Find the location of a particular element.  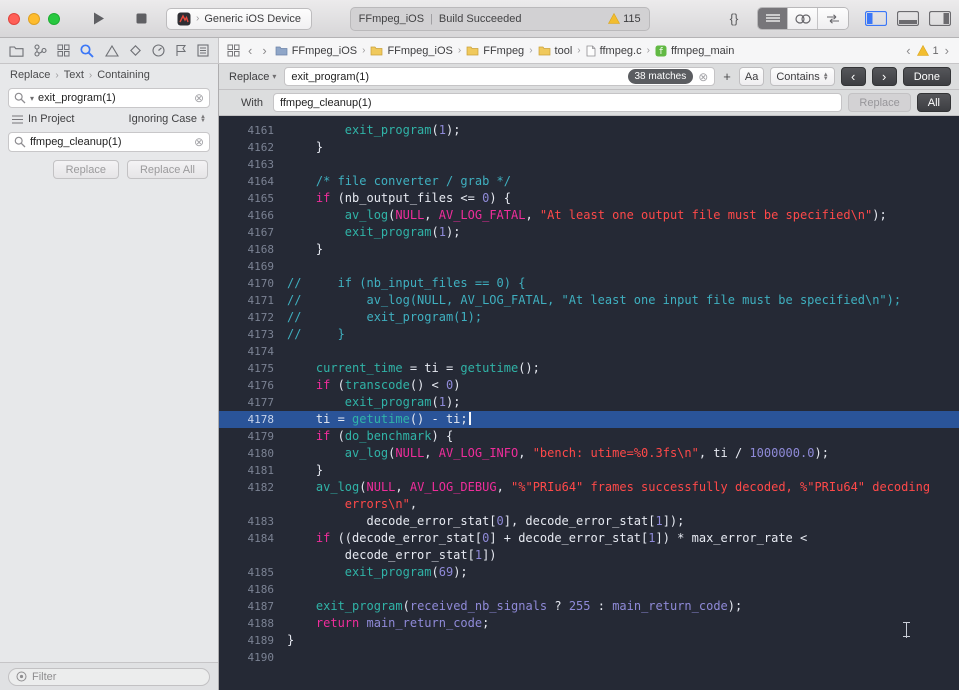

code-line: 4185 exit_program(69); is located at coordinates (589, 572).